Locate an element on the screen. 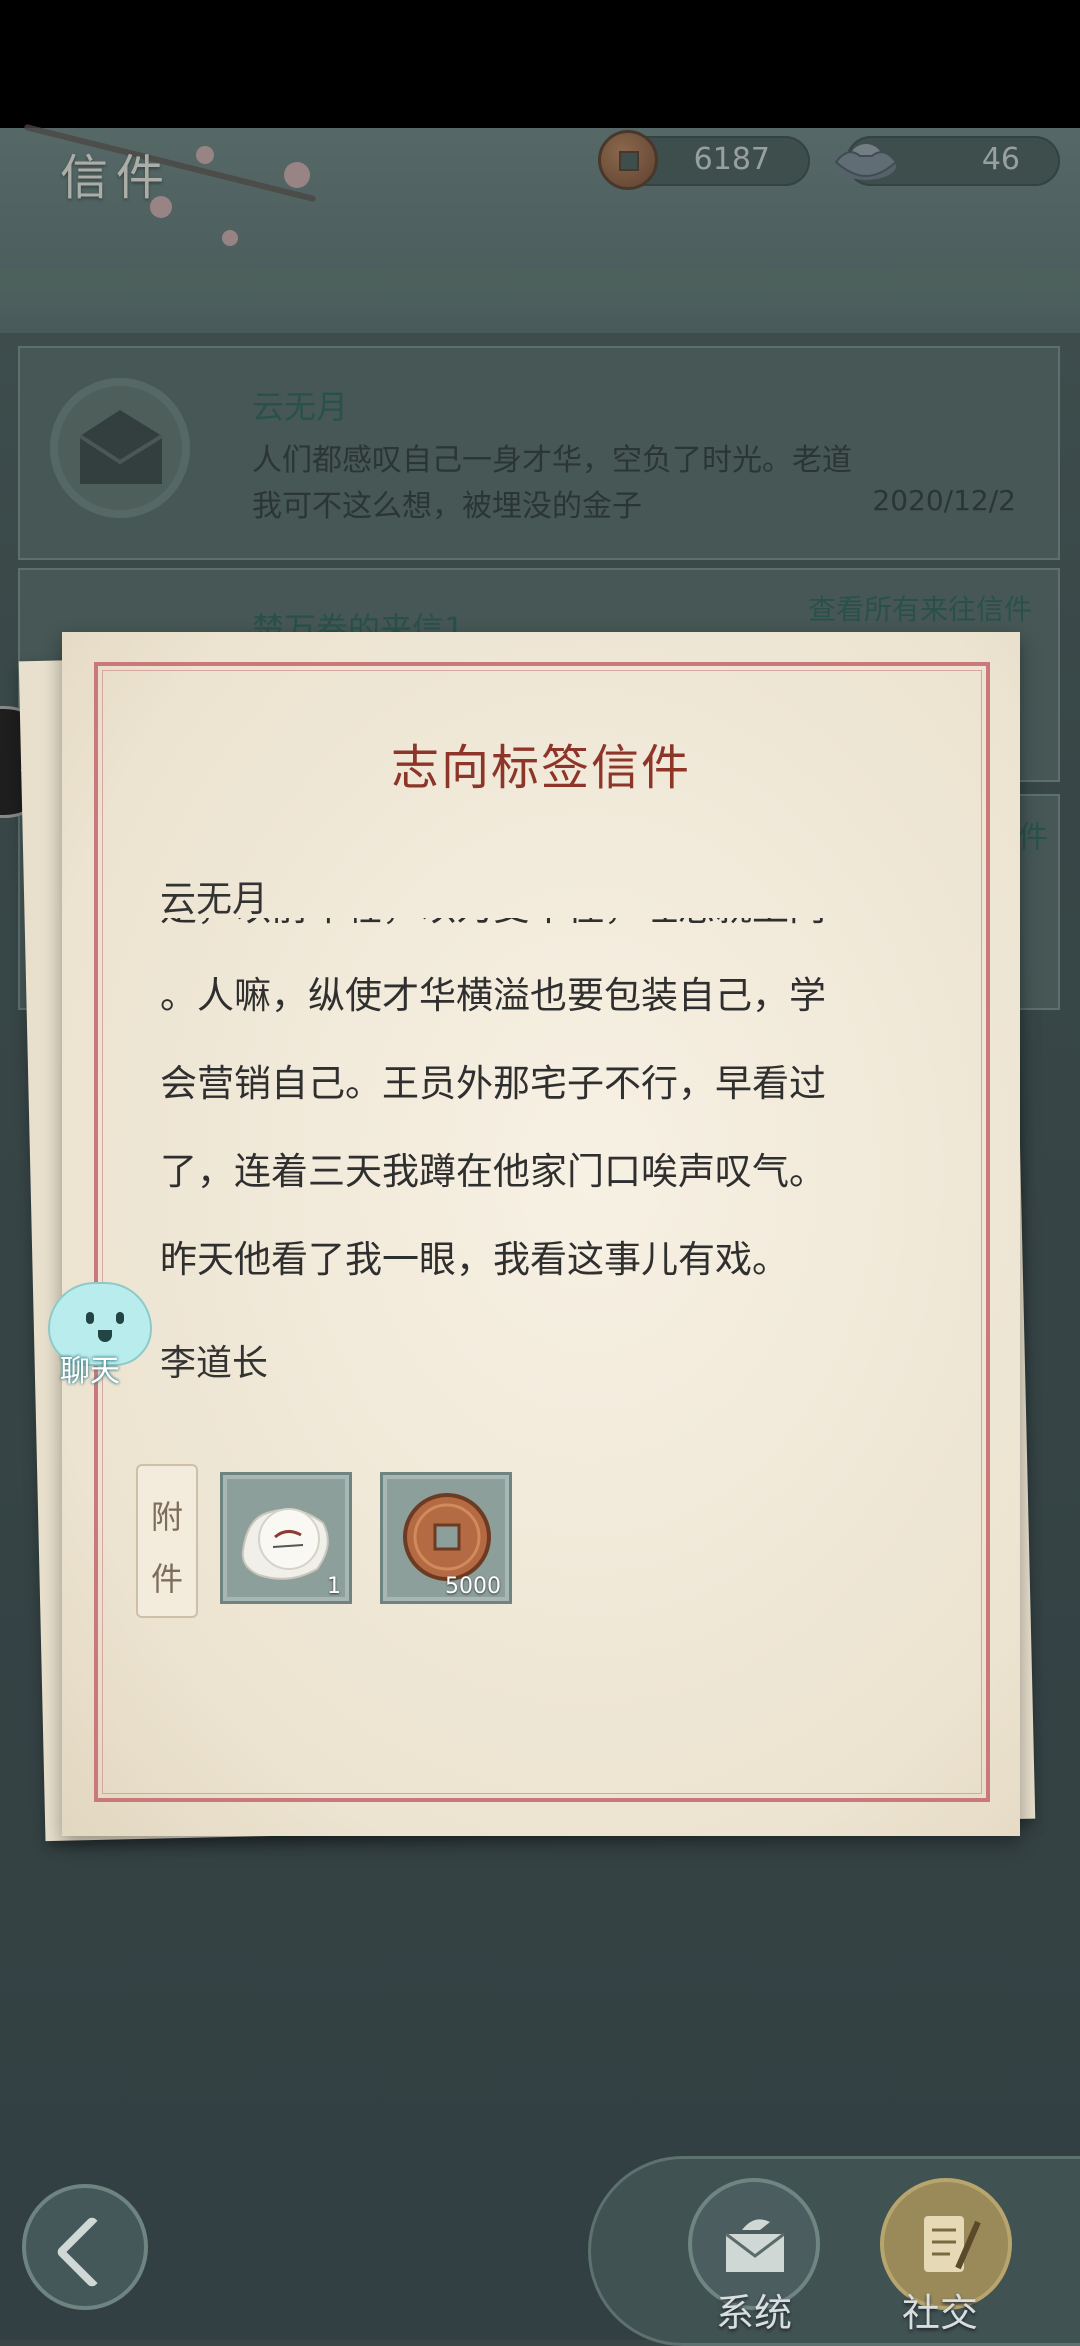 Image resolution: width=1080 pixels, height=2346 pixels. letter-line: 会营销自己。王员外那宅子不行，早看过 is located at coordinates (493, 1083).